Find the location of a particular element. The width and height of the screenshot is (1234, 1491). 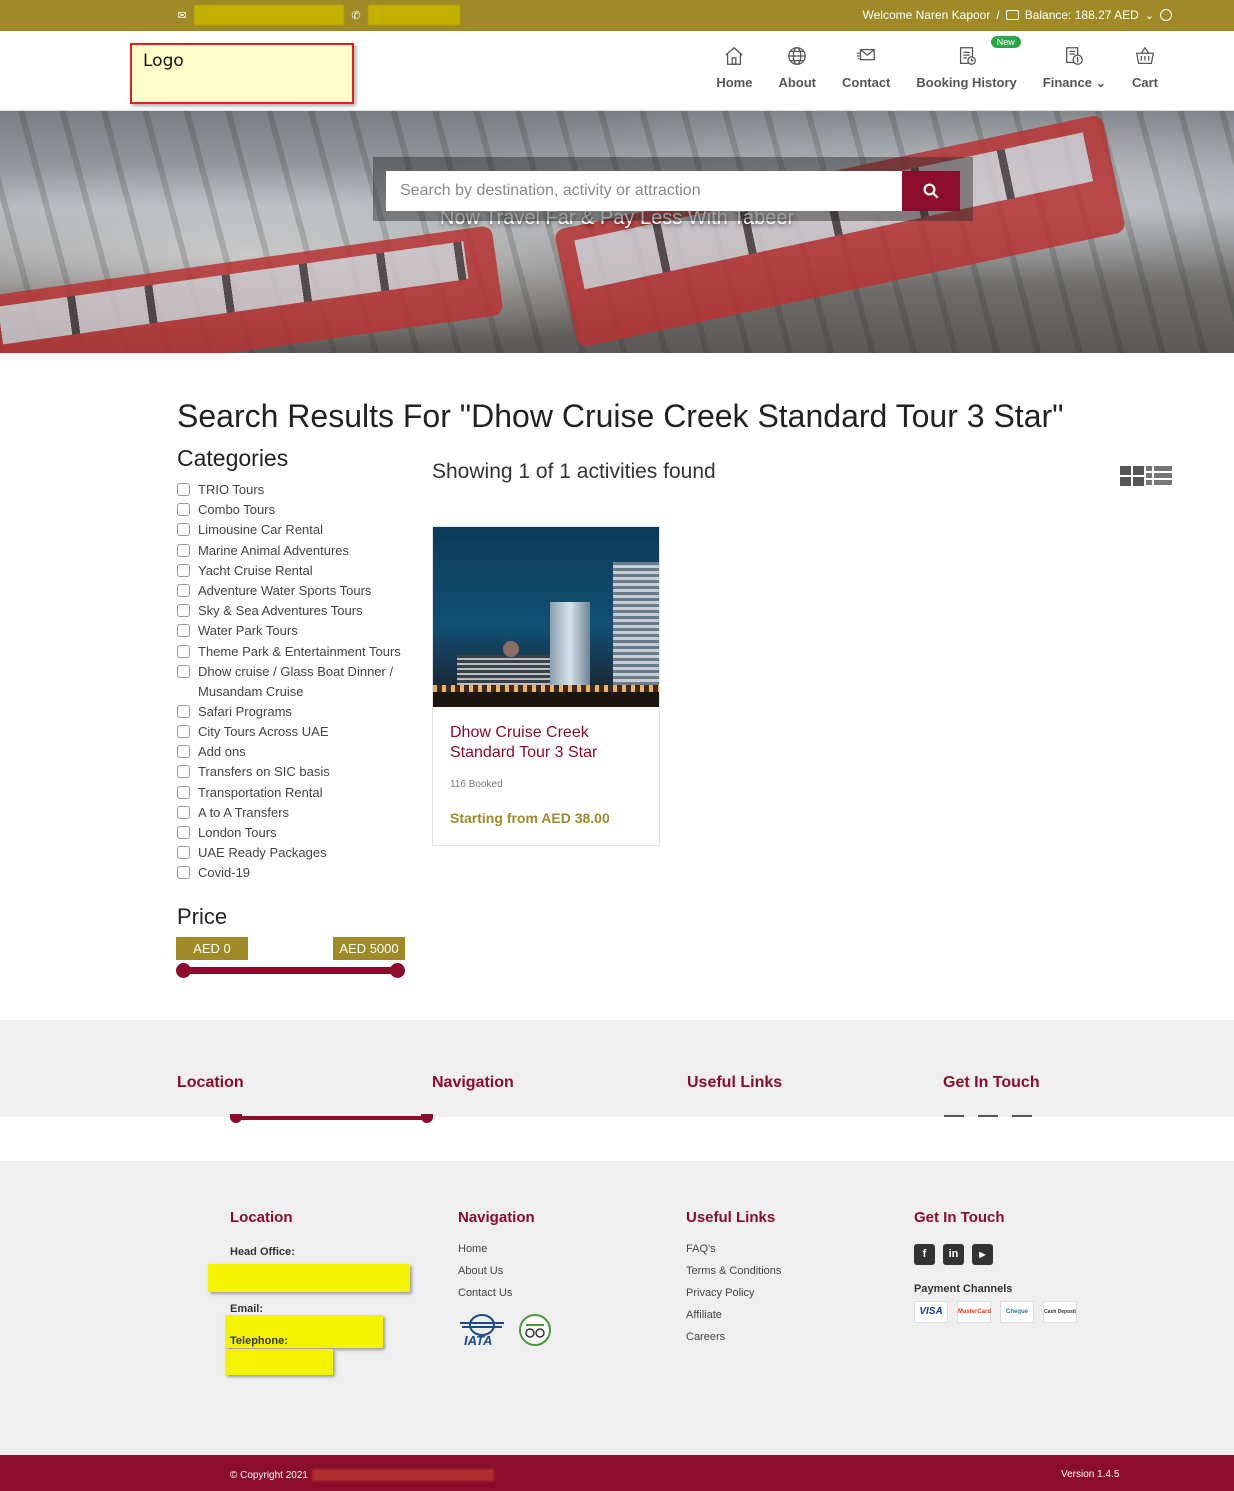

price-slider-track is located at coordinates (290, 970).